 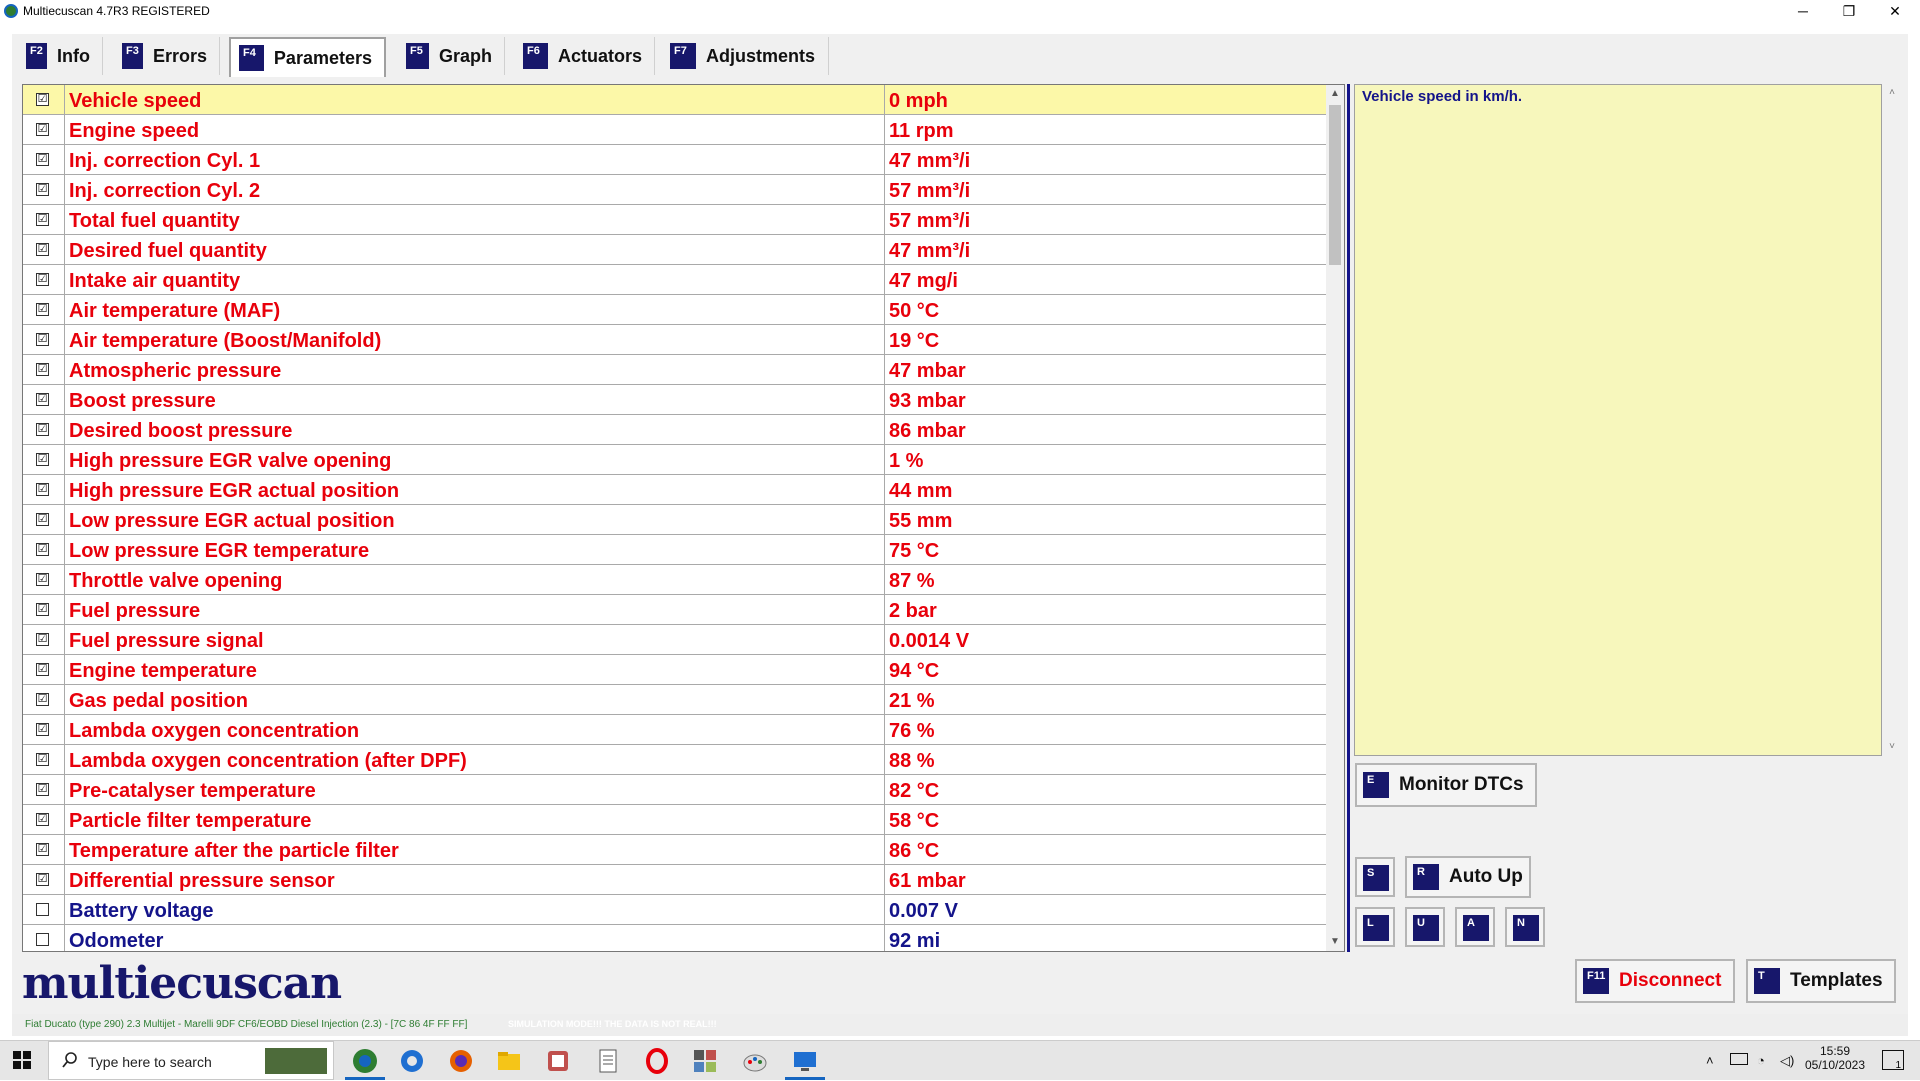 What do you see at coordinates (461, 1061) in the screenshot?
I see `firefox-icon` at bounding box center [461, 1061].